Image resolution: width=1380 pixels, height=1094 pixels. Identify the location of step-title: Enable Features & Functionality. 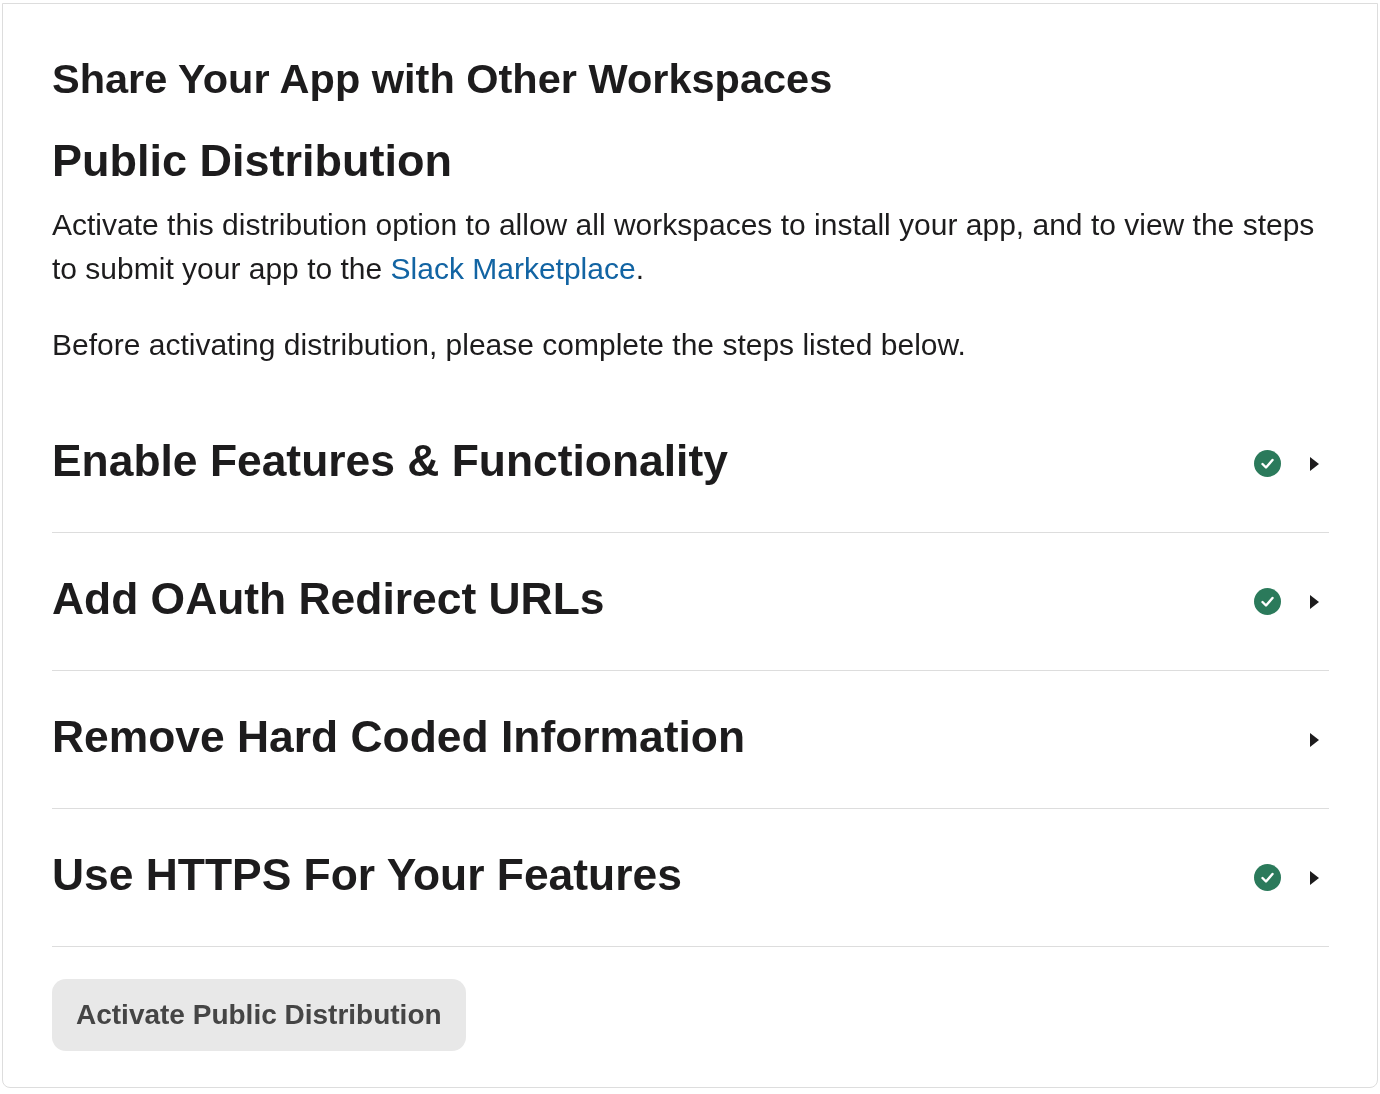
(390, 460).